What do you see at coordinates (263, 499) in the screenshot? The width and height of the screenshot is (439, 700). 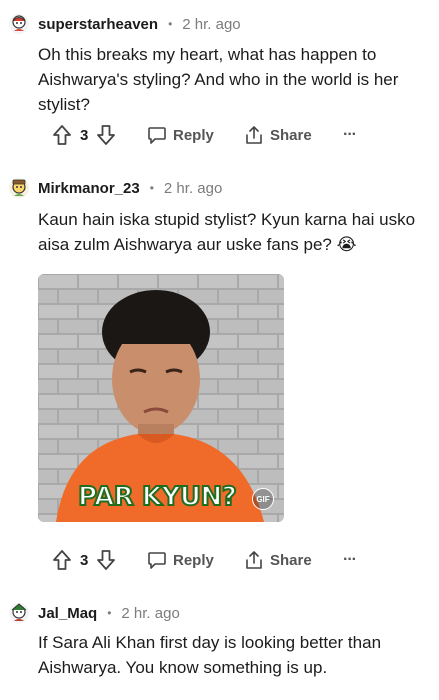 I see `gif-badge: GIF` at bounding box center [263, 499].